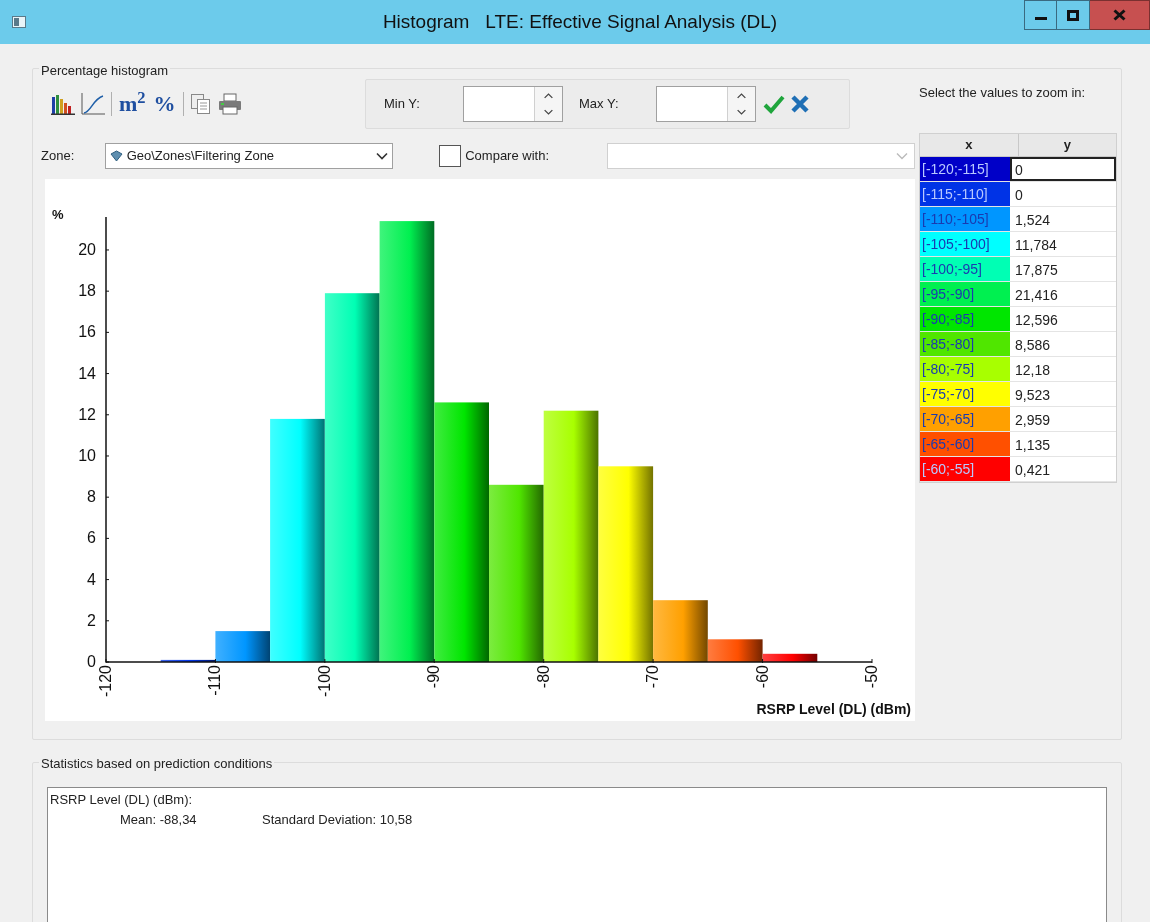 This screenshot has height=922, width=1150. I want to click on maximize-icon, so click(1073, 15).